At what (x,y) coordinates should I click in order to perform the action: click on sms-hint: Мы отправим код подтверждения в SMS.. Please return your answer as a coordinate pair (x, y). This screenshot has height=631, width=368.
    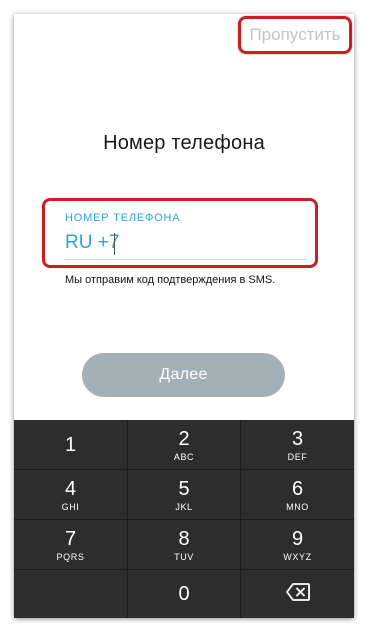
    Looking at the image, I should click on (170, 280).